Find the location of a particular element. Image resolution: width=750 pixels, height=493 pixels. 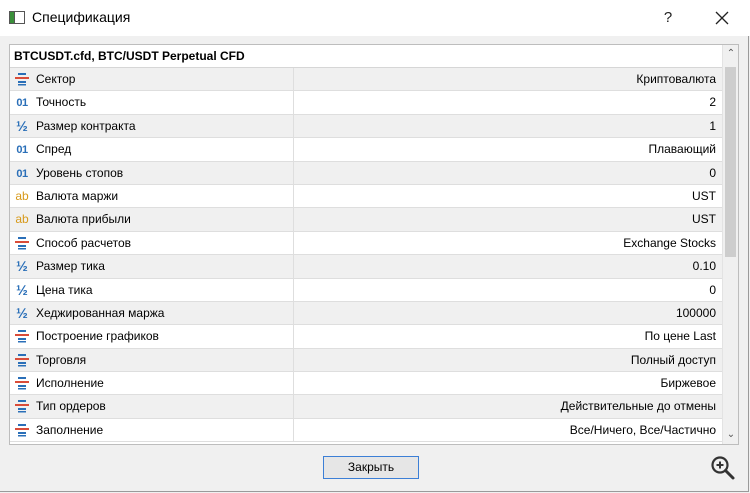

vertical-scrollbar: ⌃ ⌄ is located at coordinates (730, 244).